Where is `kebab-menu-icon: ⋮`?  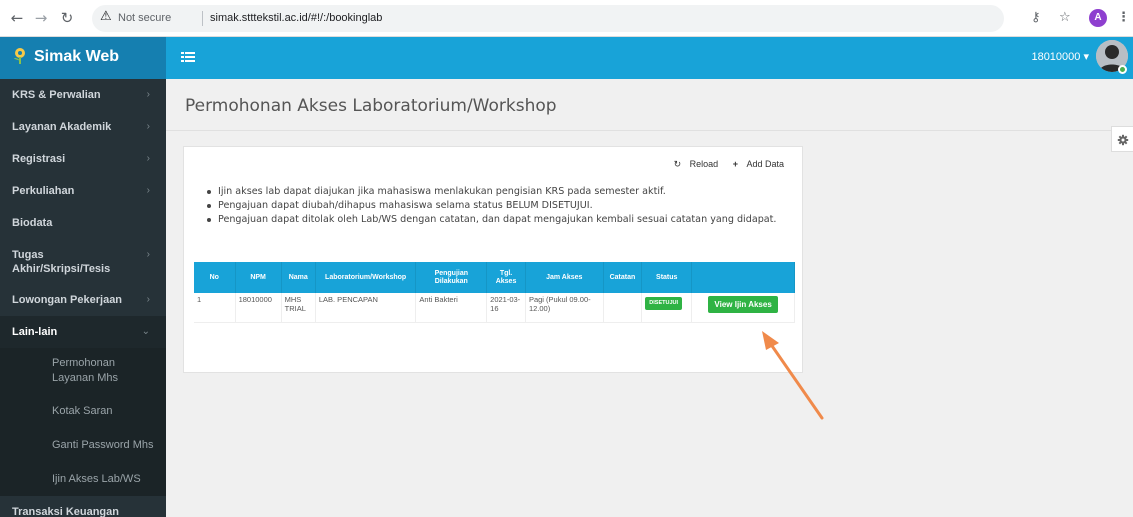
kebab-menu-icon: ⋮ is located at coordinates (1123, 17).